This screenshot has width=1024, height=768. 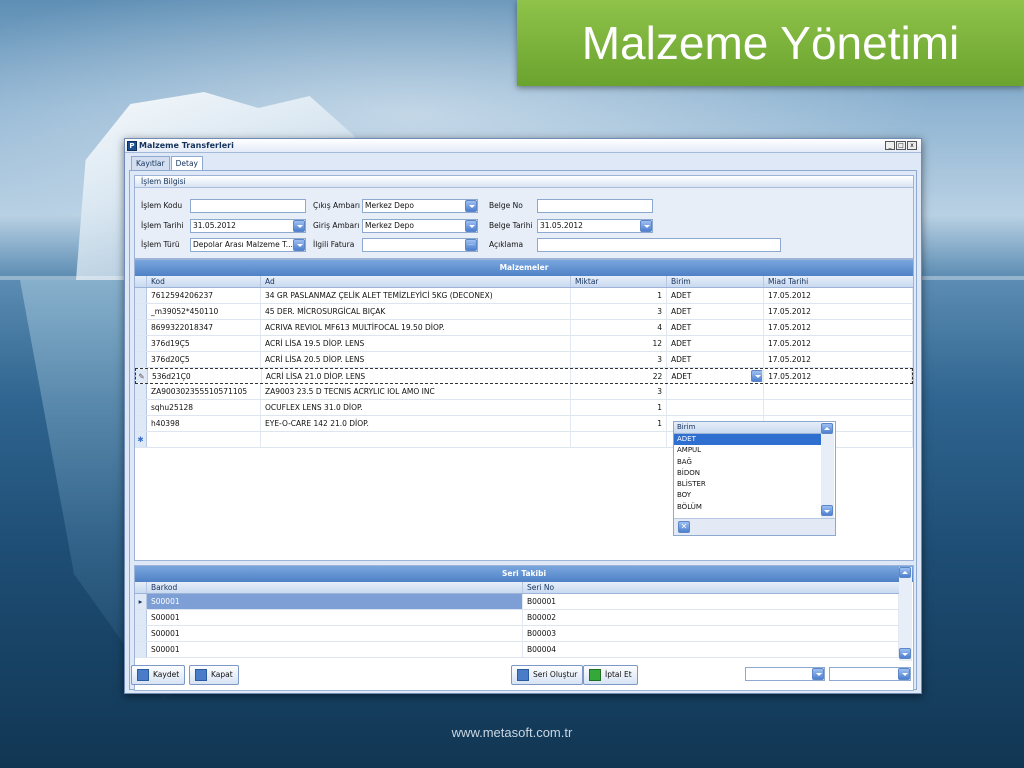 I want to click on cell-kod: ZA900302355510571105, so click(x=204, y=391).